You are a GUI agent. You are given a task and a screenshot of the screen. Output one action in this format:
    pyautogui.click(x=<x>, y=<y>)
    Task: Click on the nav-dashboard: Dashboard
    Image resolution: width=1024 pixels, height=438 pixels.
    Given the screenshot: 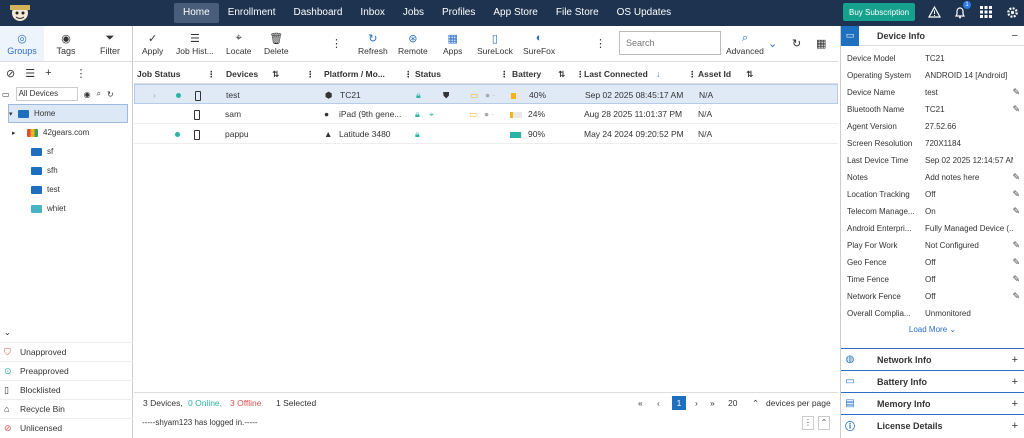 What is the action you would take?
    pyautogui.click(x=318, y=13)
    